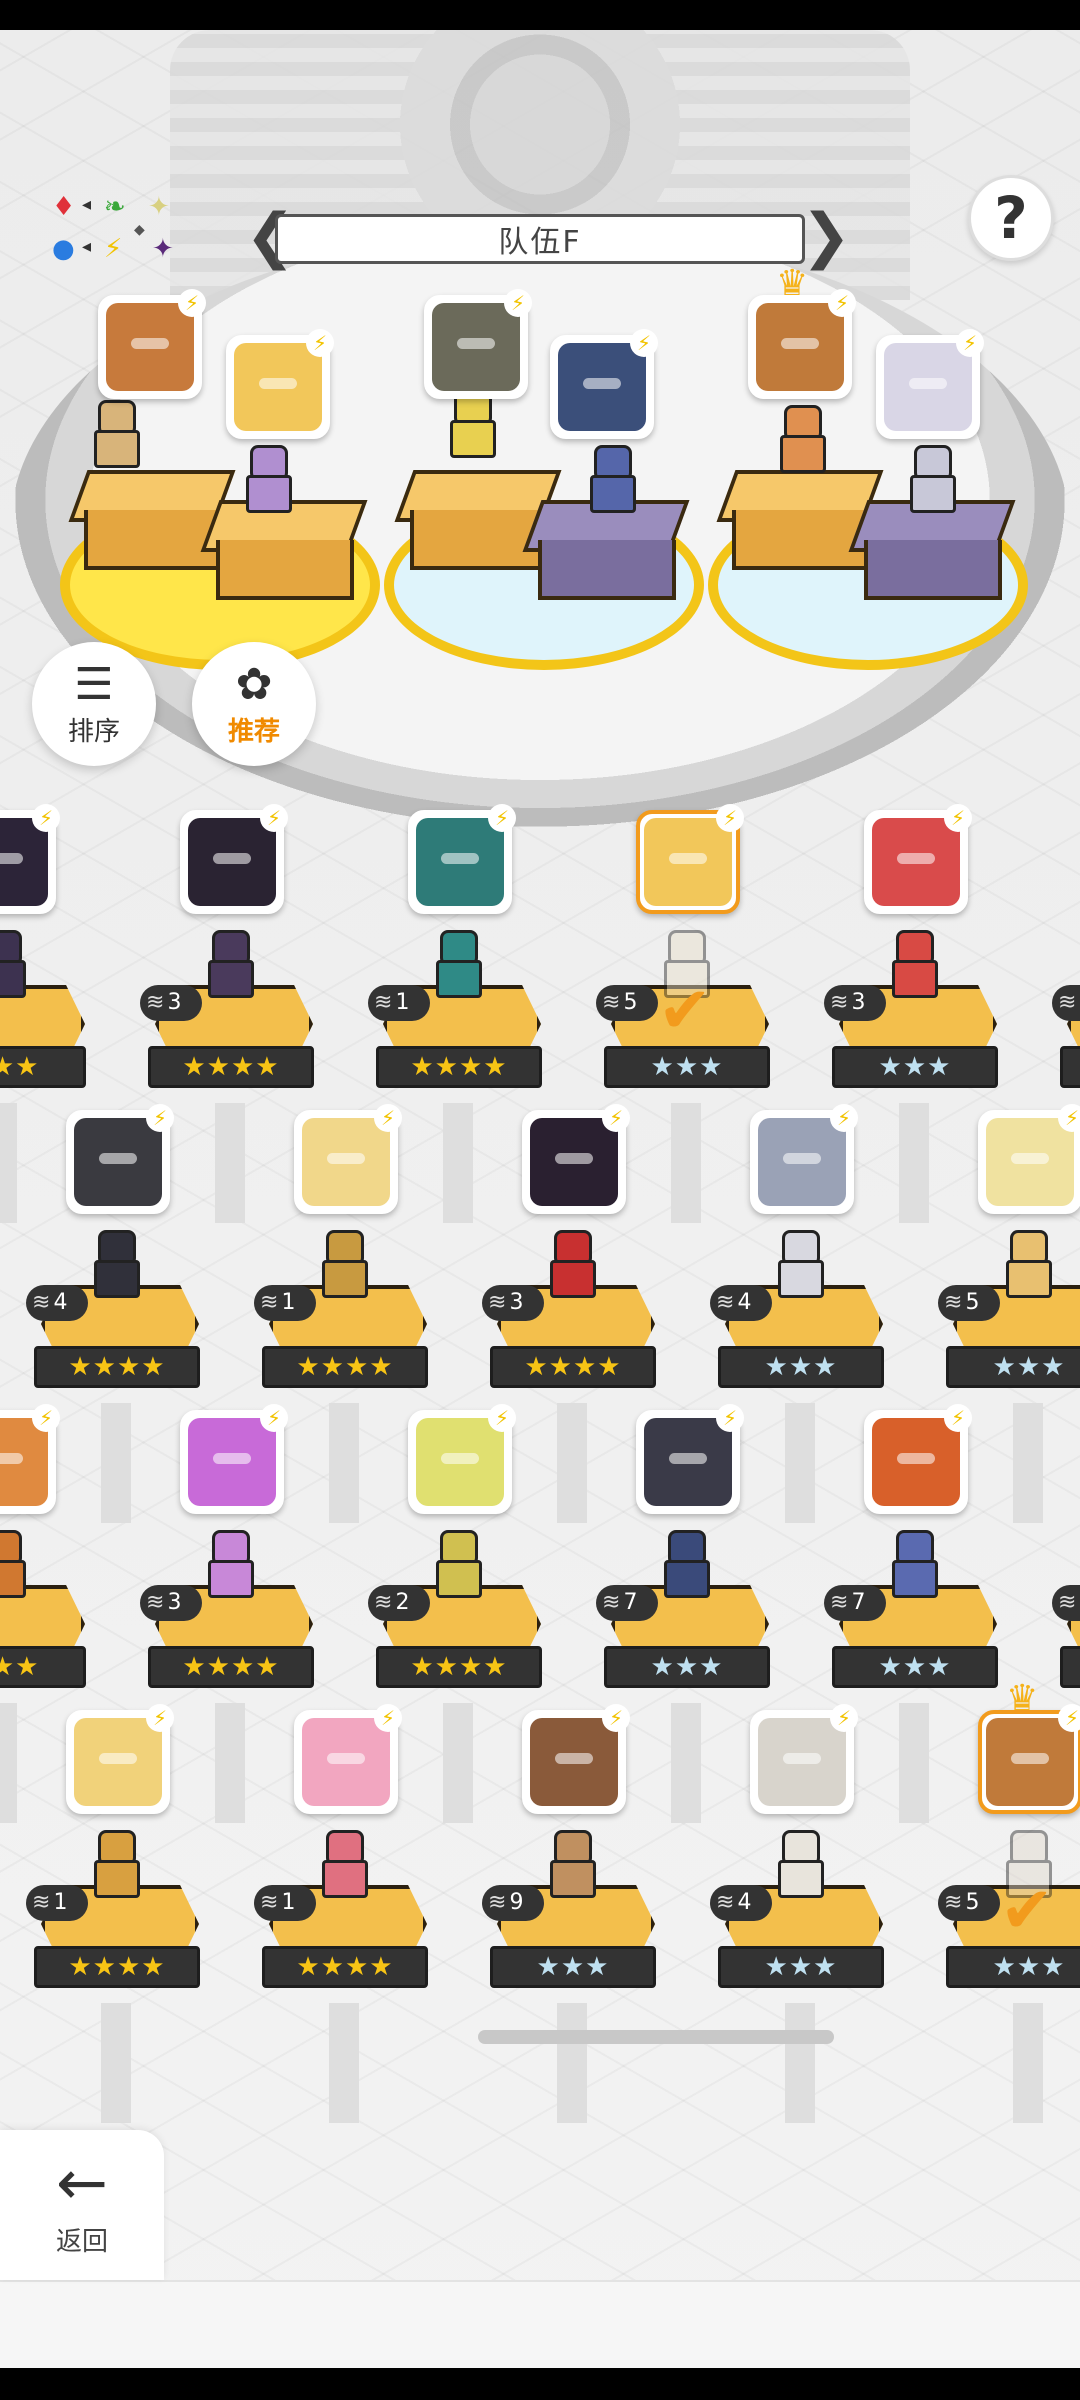 Image resolution: width=1080 pixels, height=2400 pixels. What do you see at coordinates (87, 204) in the screenshot?
I see `arrow-icon: ◂` at bounding box center [87, 204].